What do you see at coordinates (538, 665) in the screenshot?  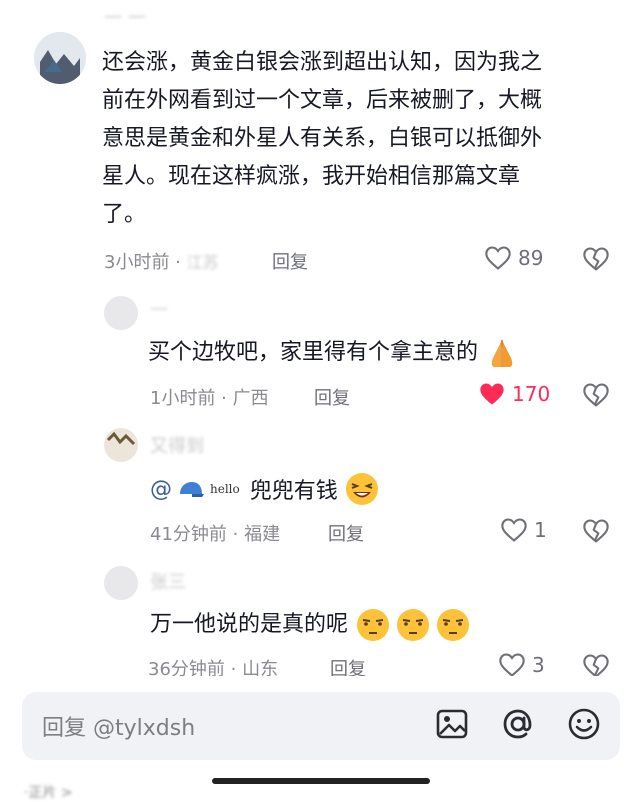 I see `like-count: 3` at bounding box center [538, 665].